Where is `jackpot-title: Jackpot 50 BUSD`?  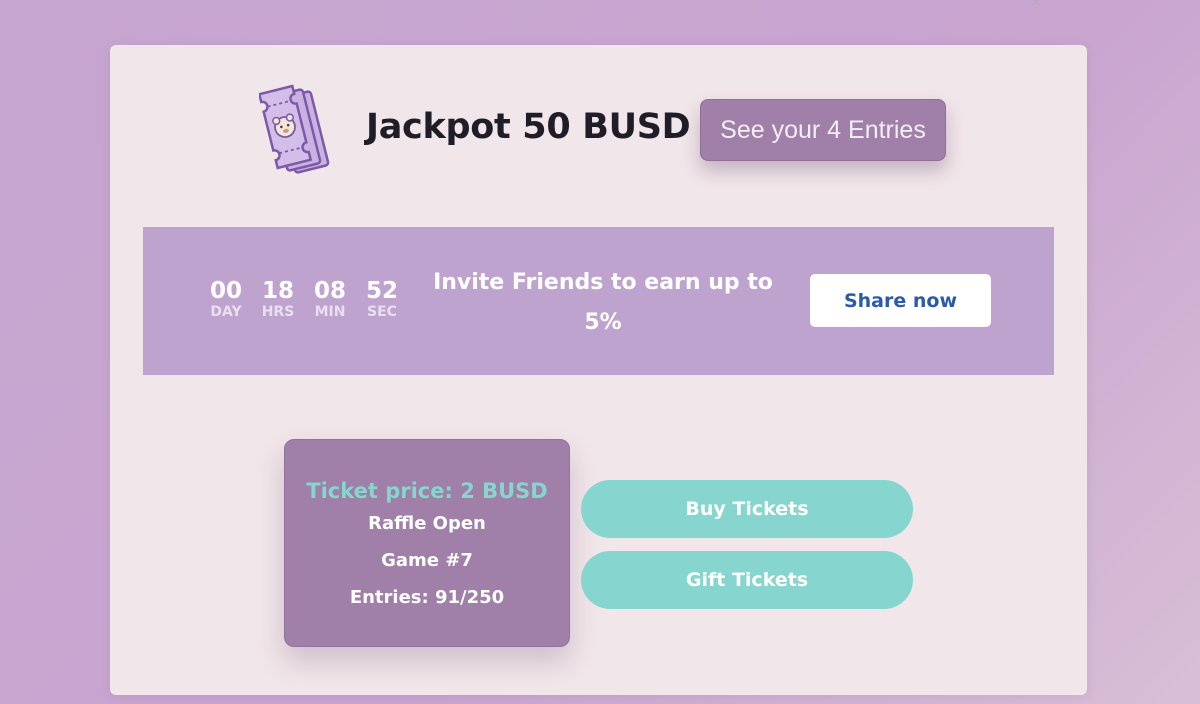 jackpot-title: Jackpot 50 BUSD is located at coordinates (528, 127).